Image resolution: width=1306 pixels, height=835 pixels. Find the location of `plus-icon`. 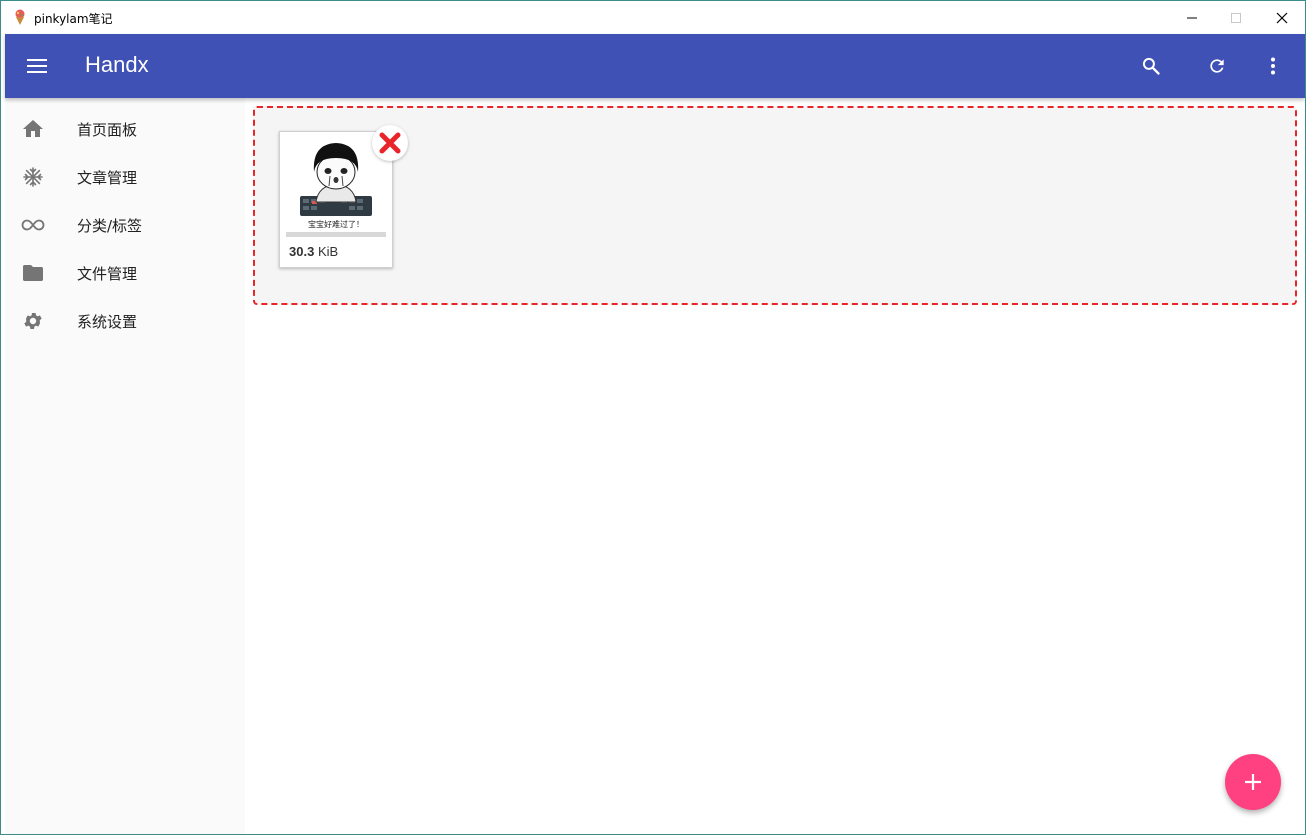

plus-icon is located at coordinates (1253, 782).